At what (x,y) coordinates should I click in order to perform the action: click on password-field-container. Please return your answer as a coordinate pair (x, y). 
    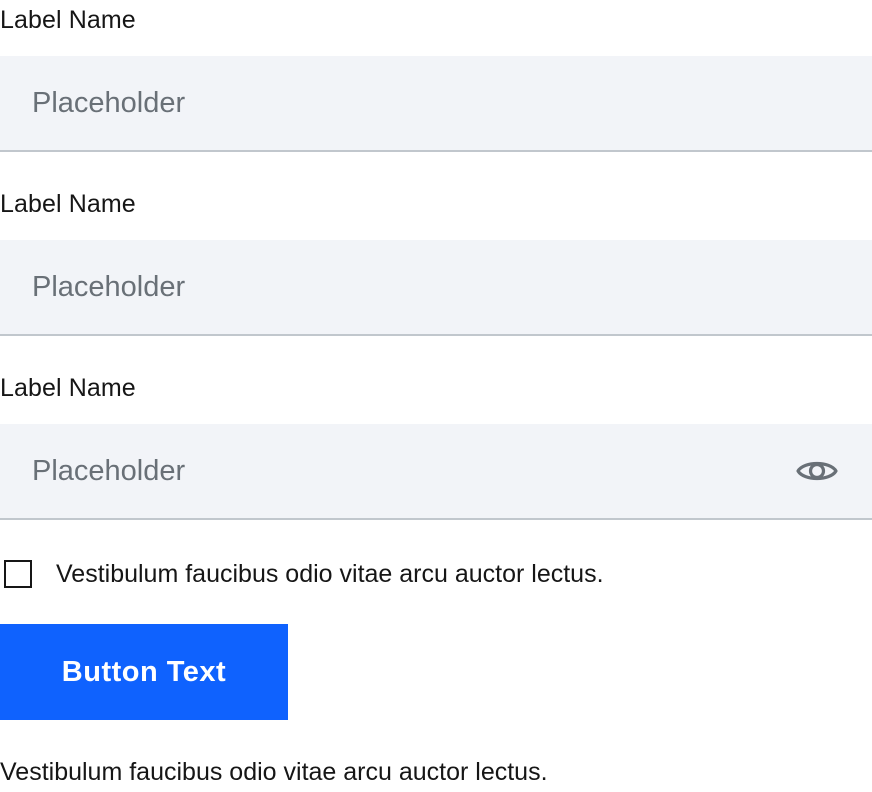
    Looking at the image, I should click on (436, 472).